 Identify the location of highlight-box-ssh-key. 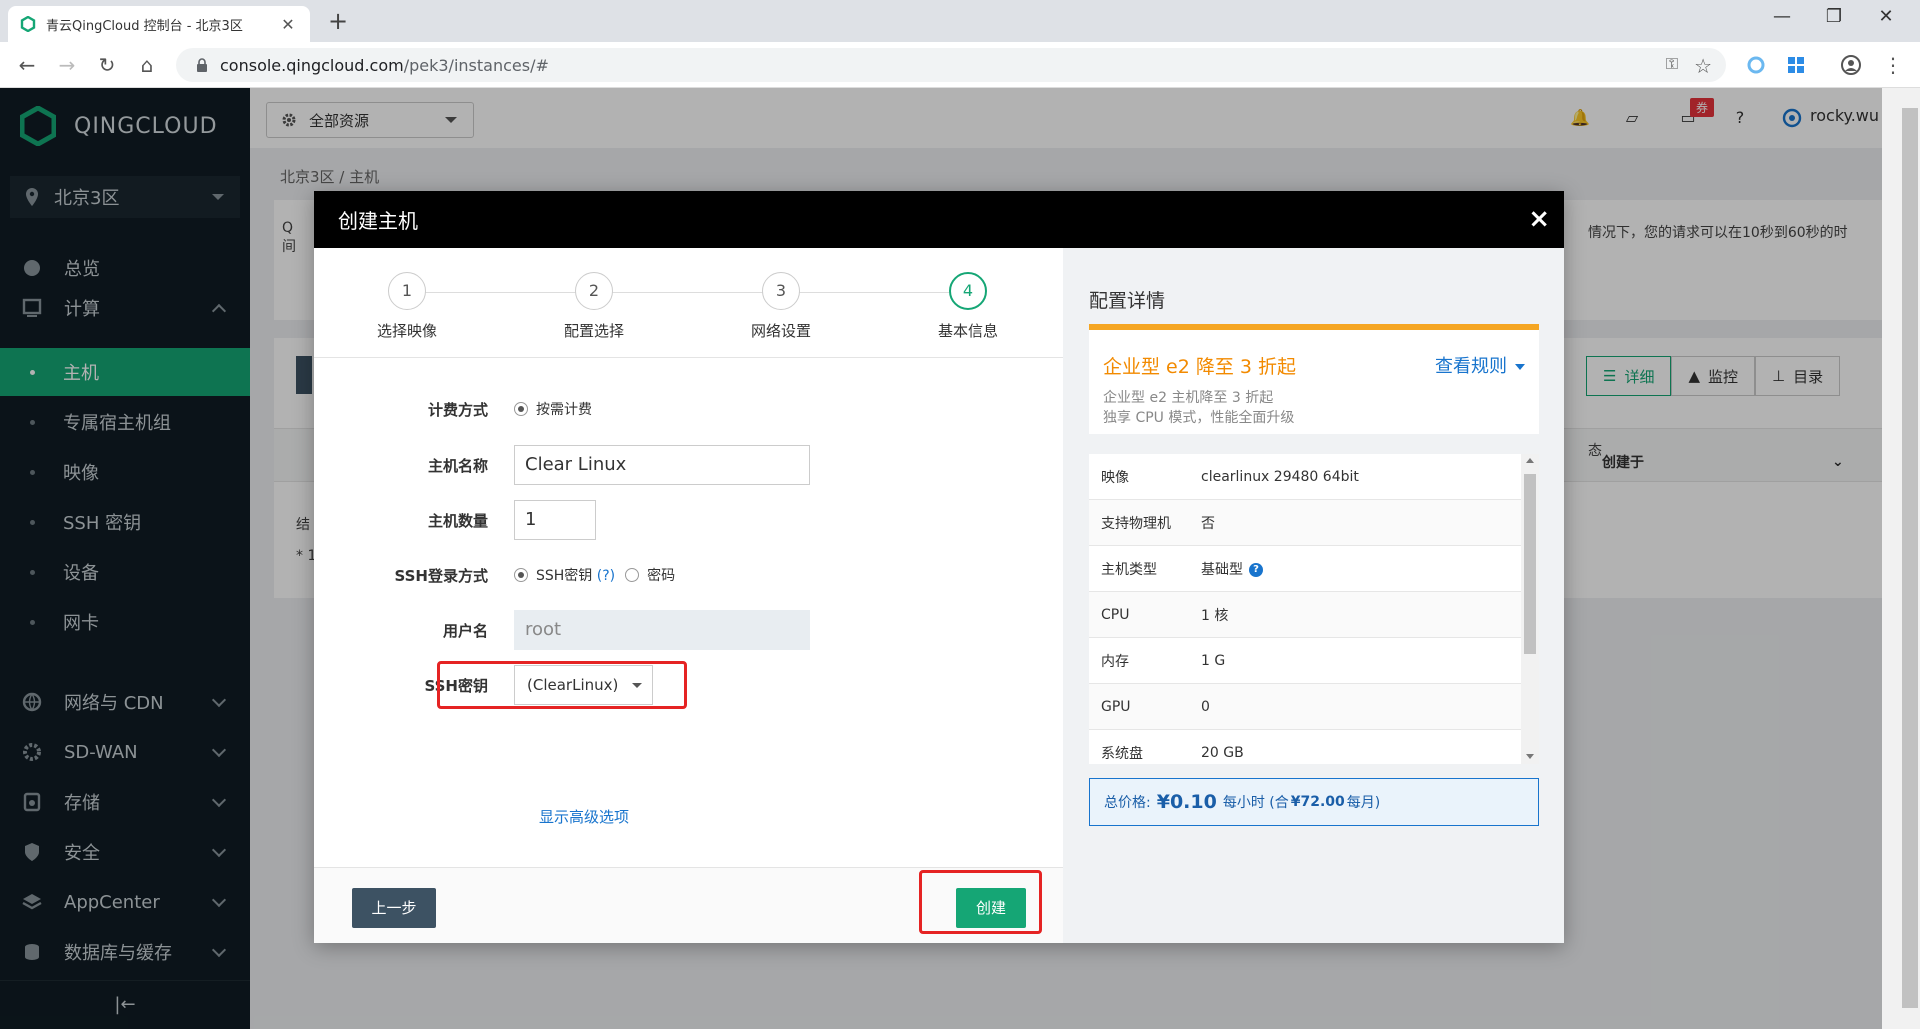
(562, 685).